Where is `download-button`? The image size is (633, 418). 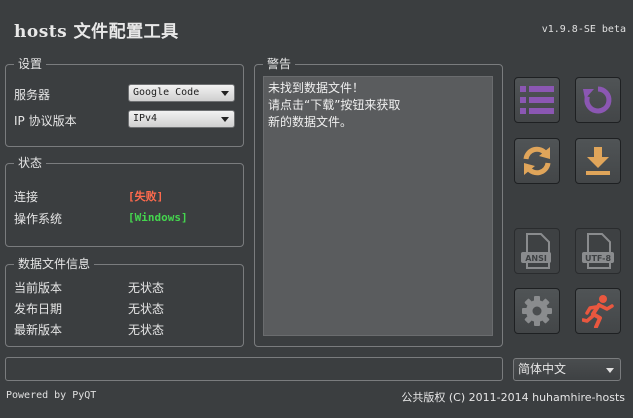 download-button is located at coordinates (598, 161).